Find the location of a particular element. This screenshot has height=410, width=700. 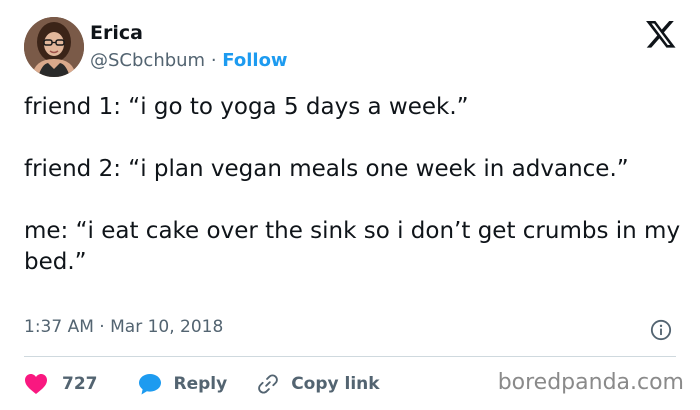

author-name: Erica is located at coordinates (116, 33).